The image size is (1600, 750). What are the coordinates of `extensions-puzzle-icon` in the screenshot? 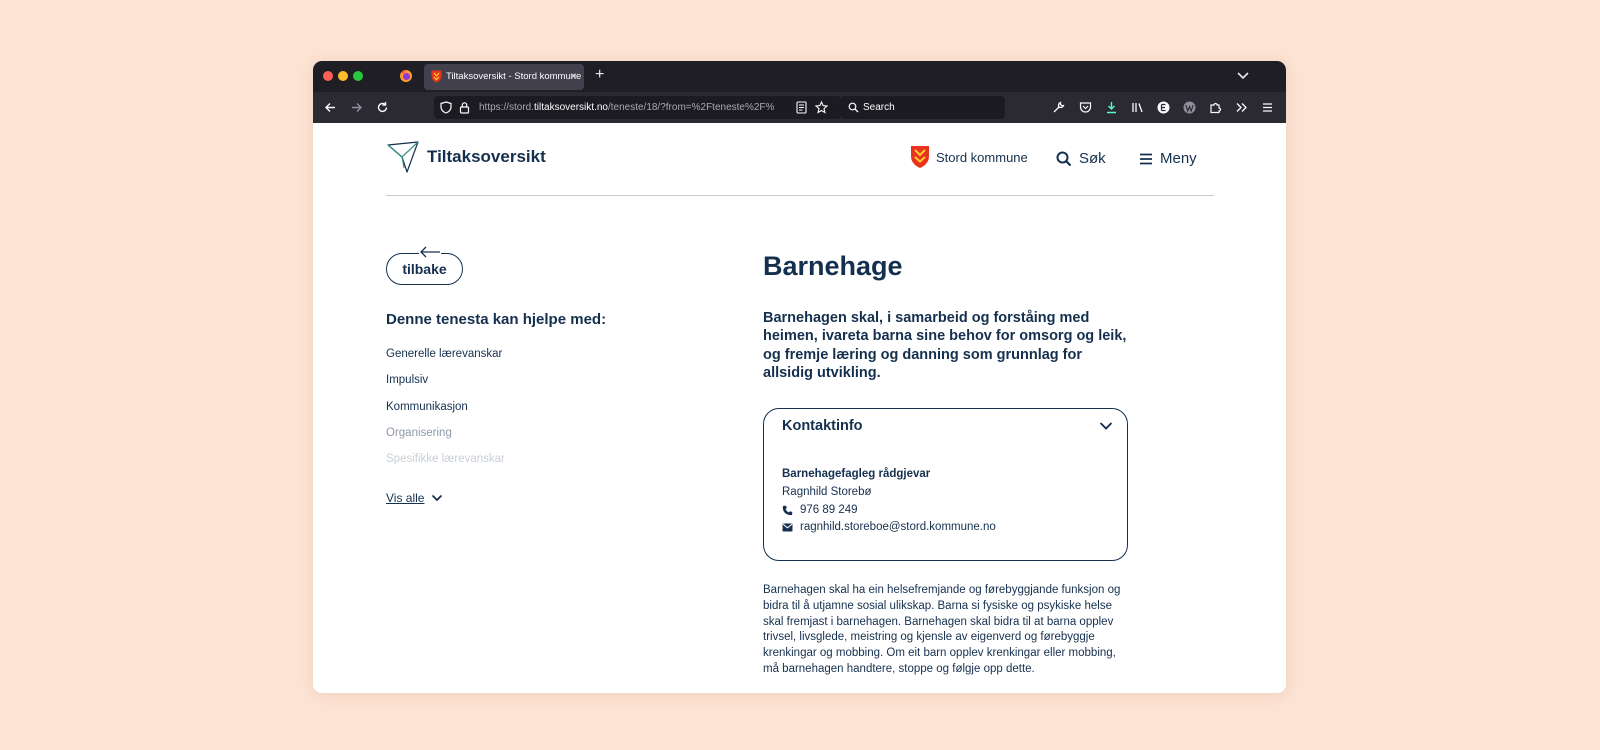 It's located at (1215, 107).